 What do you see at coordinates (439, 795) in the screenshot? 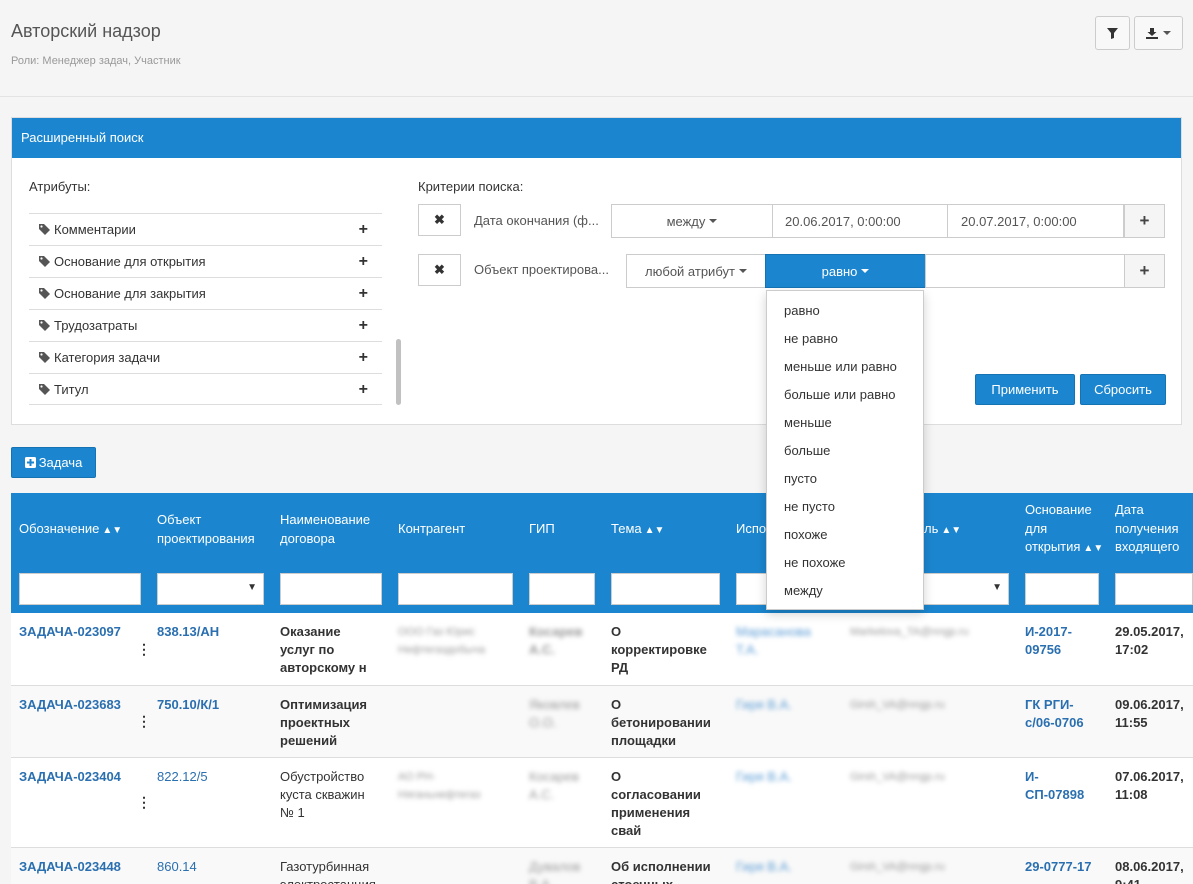
I see `cell-line: Няганьнефтегаз` at bounding box center [439, 795].